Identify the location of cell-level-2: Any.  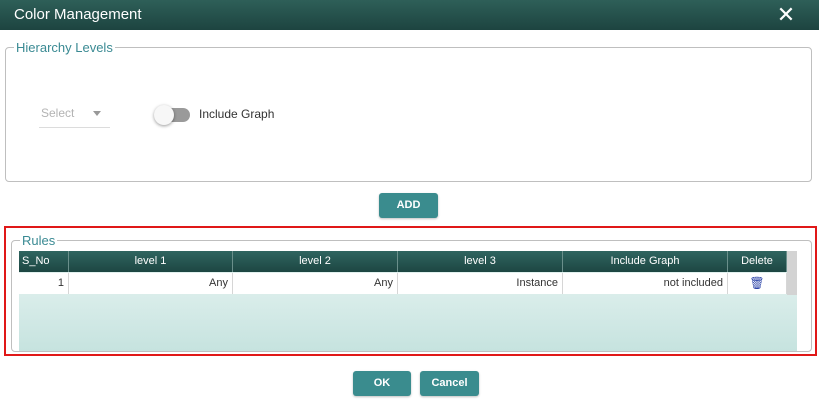
(315, 283).